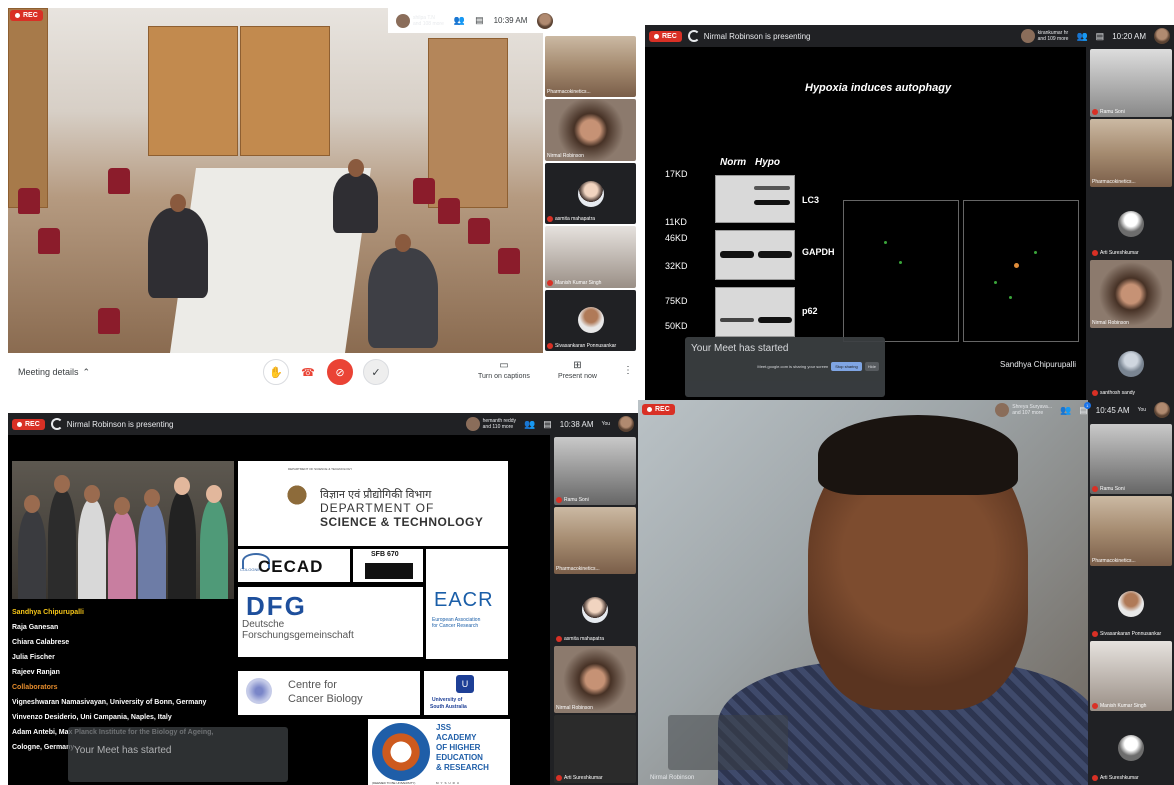 Image resolution: width=1174 pixels, height=785 pixels. What do you see at coordinates (401, 752) in the screenshot?
I see `jss-emblem-icon` at bounding box center [401, 752].